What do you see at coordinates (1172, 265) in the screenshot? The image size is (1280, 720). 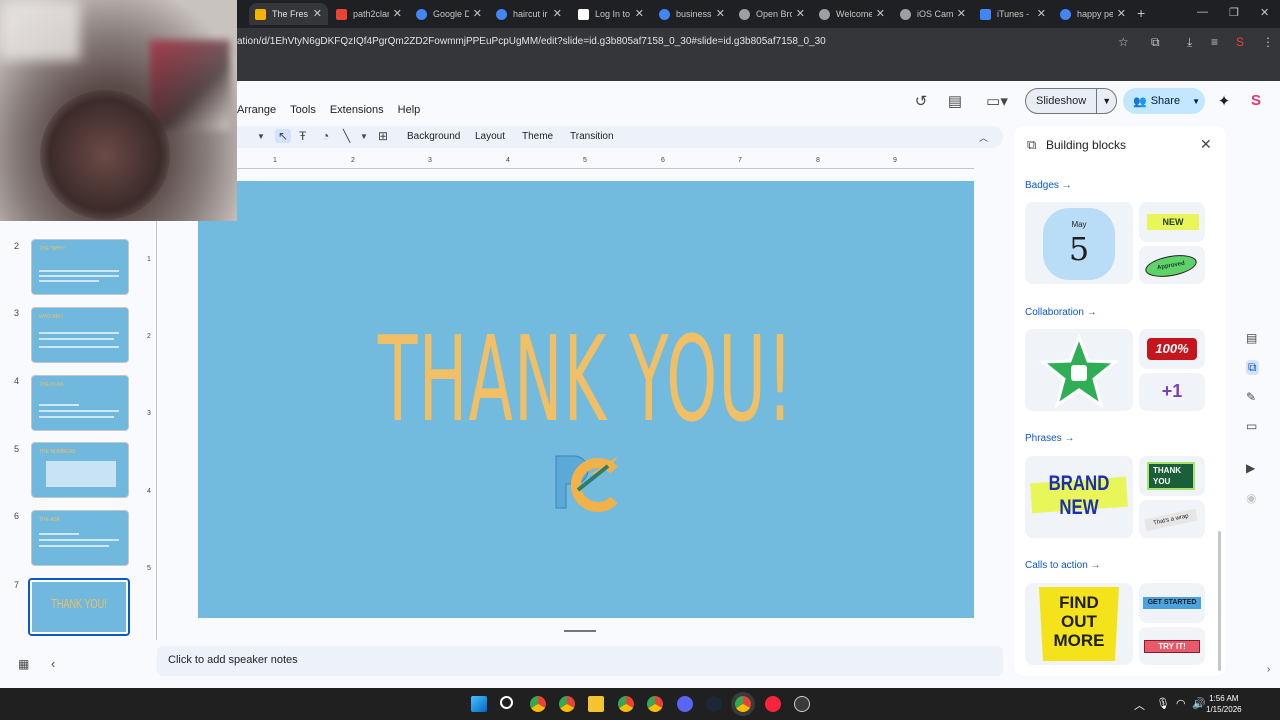 I see `badge-approved: Approved` at bounding box center [1172, 265].